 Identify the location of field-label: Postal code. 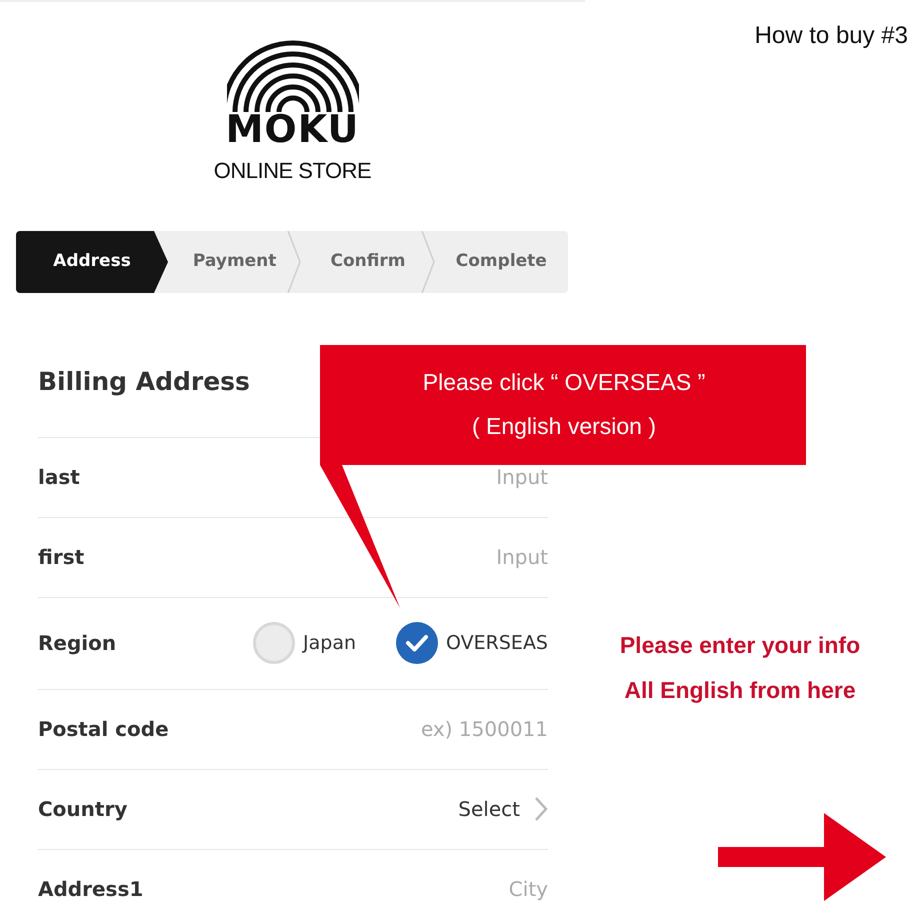
(103, 729).